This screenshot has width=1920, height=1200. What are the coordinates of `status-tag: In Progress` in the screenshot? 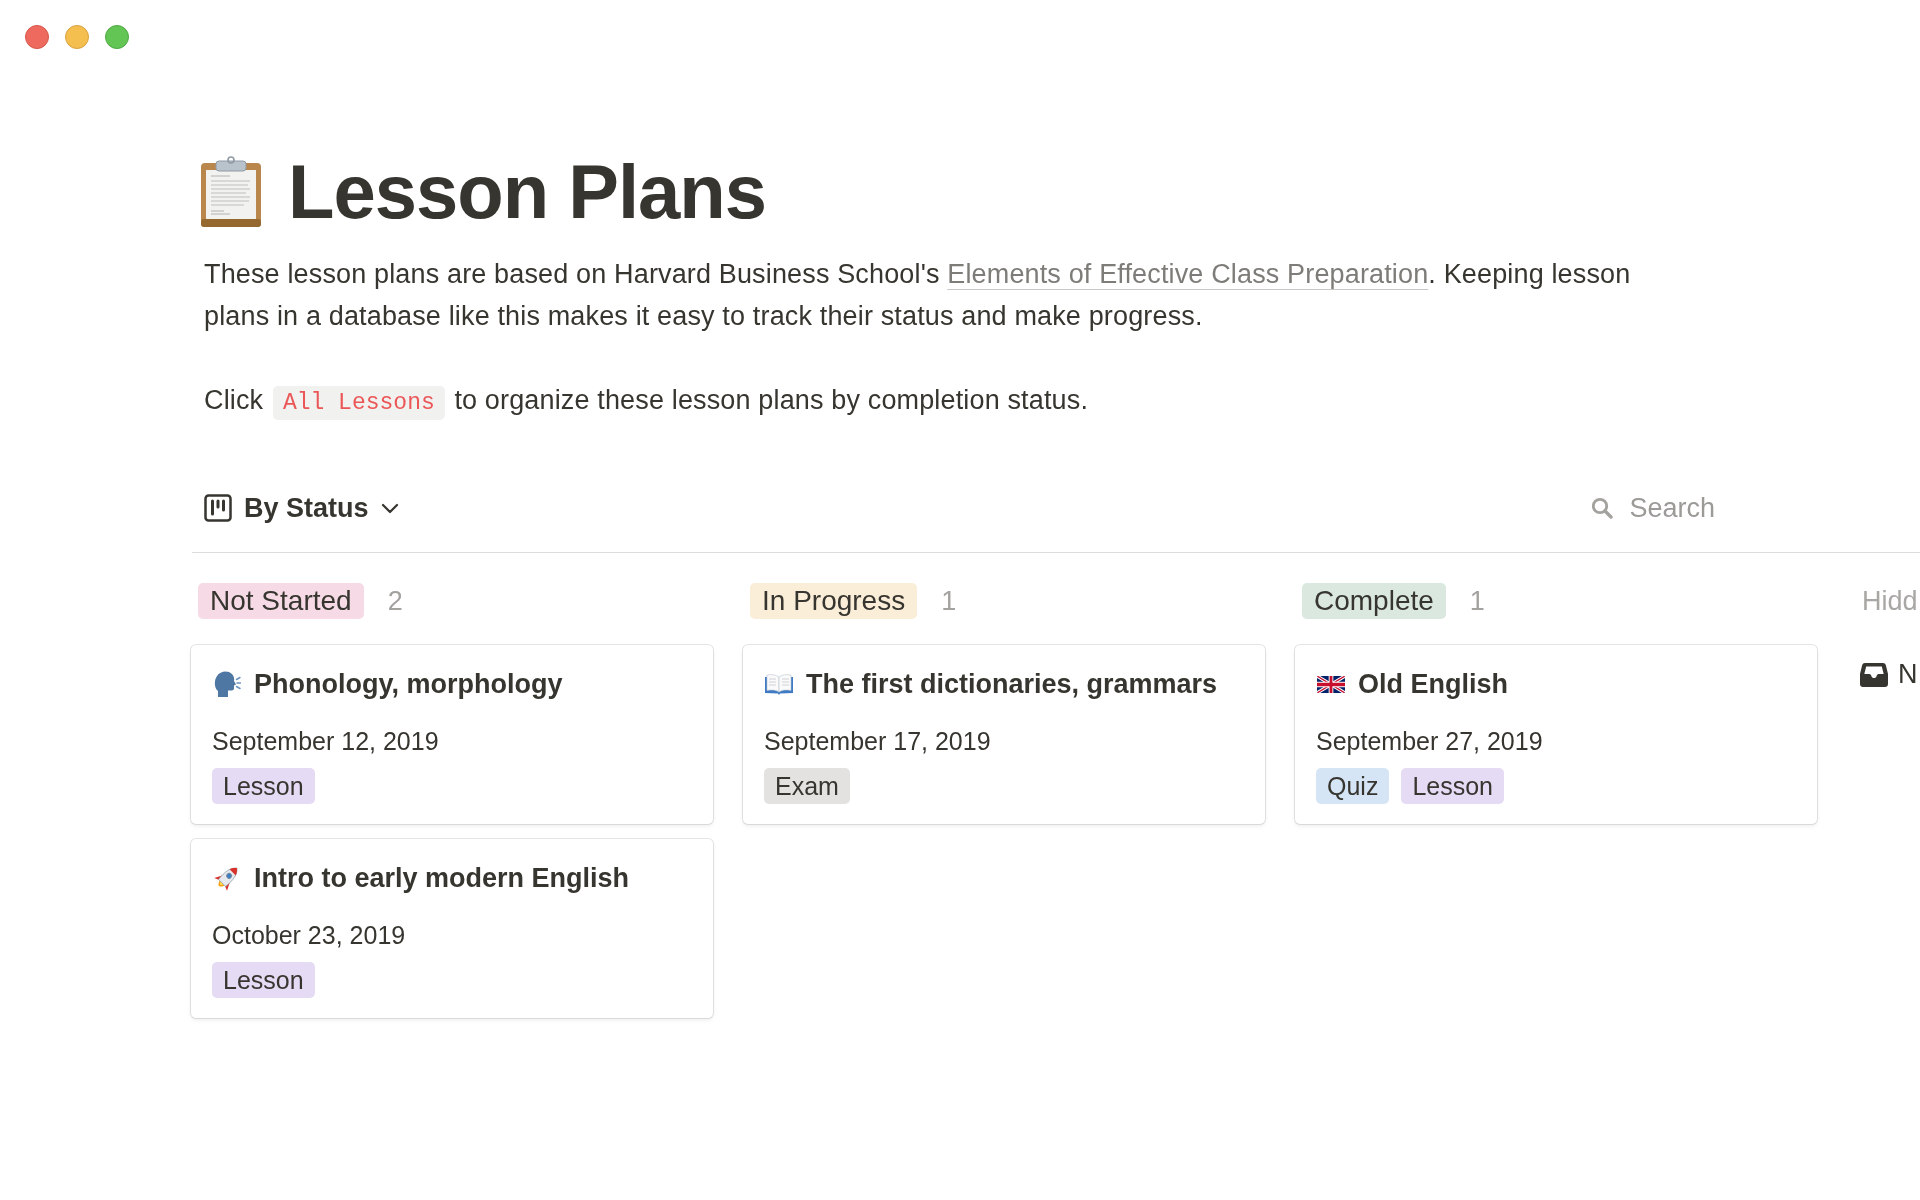 It's located at (834, 601).